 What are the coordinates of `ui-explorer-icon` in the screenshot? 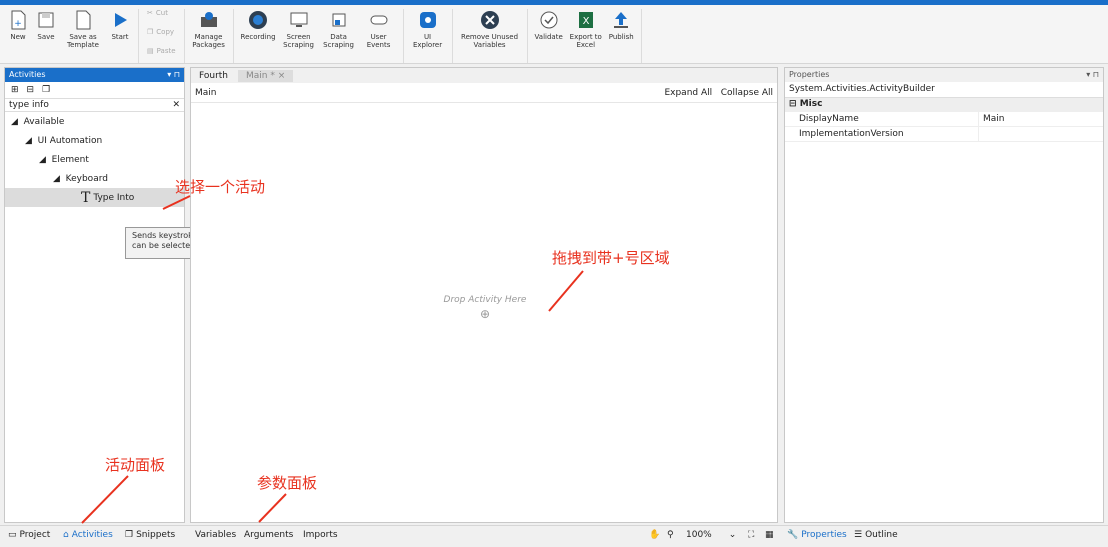 It's located at (428, 20).